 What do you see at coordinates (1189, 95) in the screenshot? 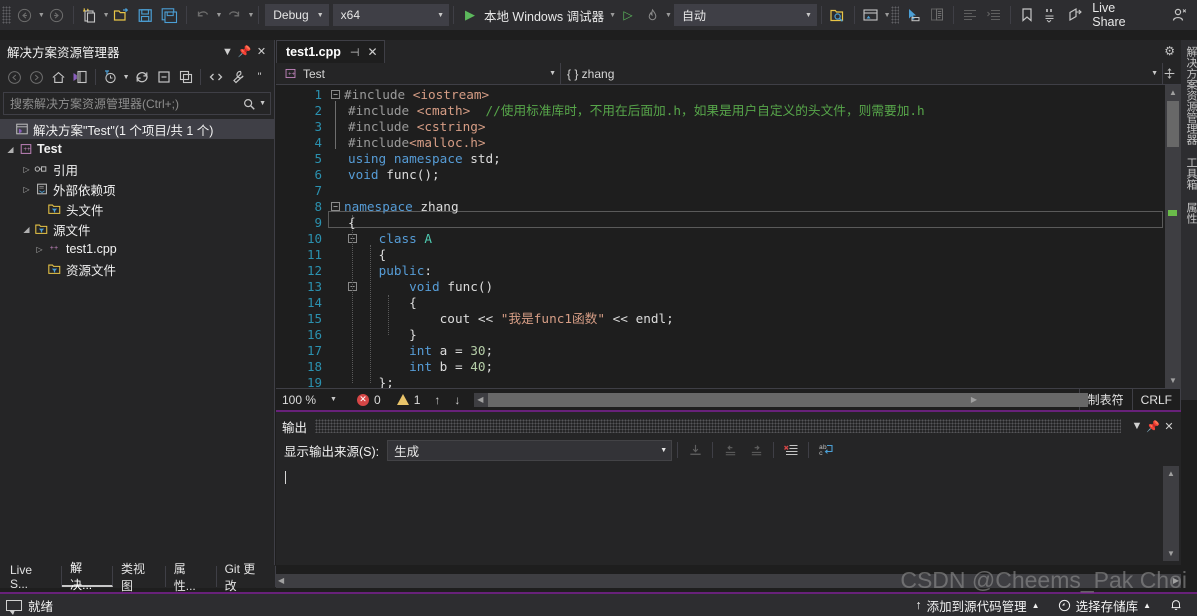
I see `right-tab-solution-explorer: 解决方案资源管理器` at bounding box center [1189, 95].